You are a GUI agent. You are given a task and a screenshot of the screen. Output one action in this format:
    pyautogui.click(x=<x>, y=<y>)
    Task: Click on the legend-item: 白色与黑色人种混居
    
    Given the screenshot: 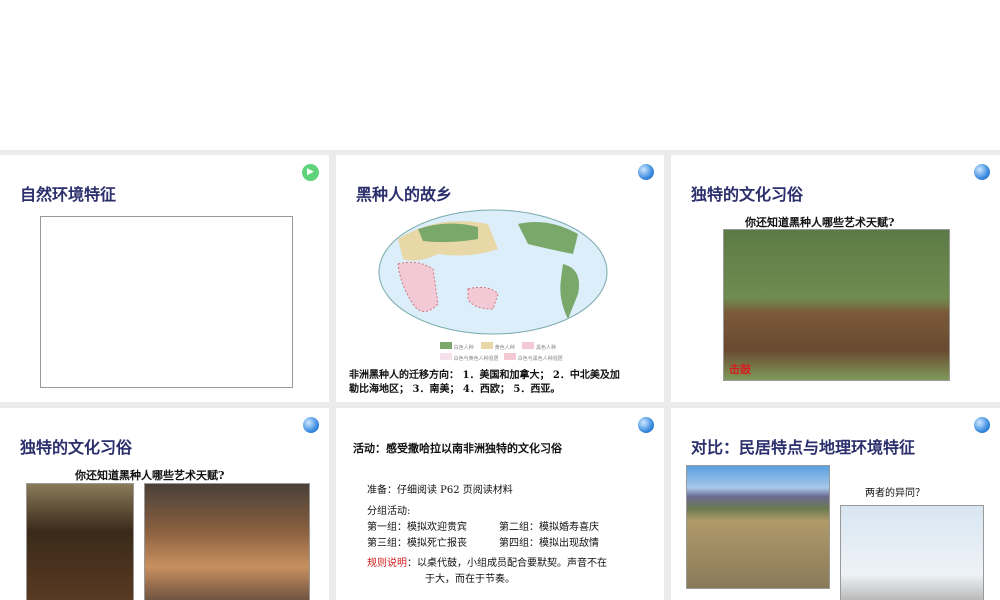 What is the action you would take?
    pyautogui.click(x=540, y=359)
    